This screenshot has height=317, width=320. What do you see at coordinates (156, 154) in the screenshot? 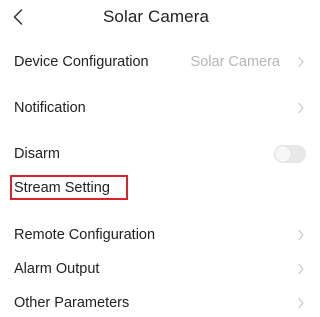
I see `disarm-row: Disarm` at bounding box center [156, 154].